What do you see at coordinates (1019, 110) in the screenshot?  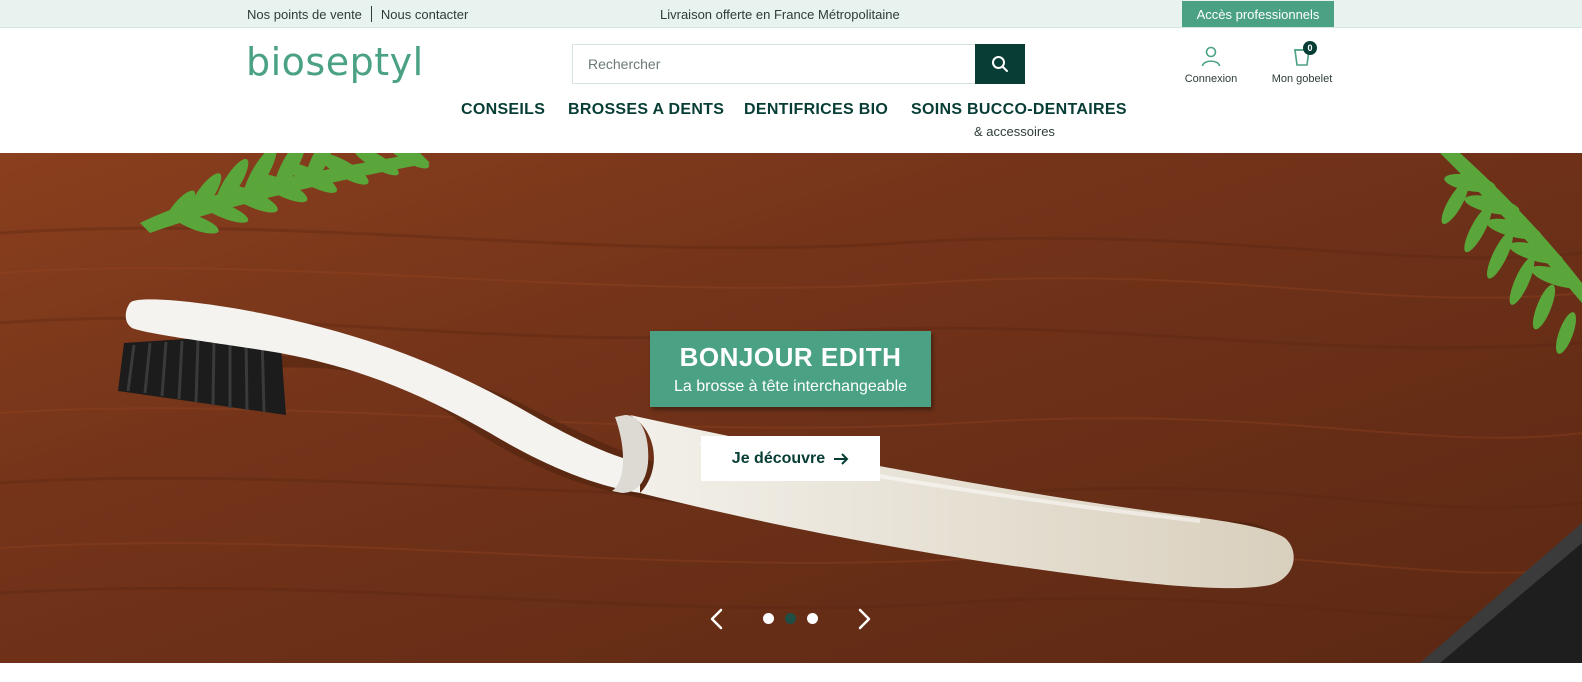 I see `nav-item-soins: SOINS BUCCO-DENTAIRES` at bounding box center [1019, 110].